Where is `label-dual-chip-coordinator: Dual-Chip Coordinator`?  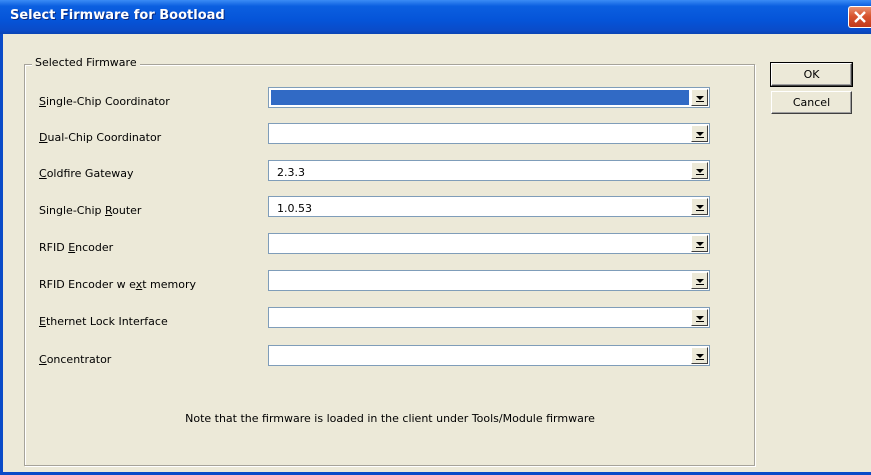
label-dual-chip-coordinator: Dual-Chip Coordinator is located at coordinates (100, 137).